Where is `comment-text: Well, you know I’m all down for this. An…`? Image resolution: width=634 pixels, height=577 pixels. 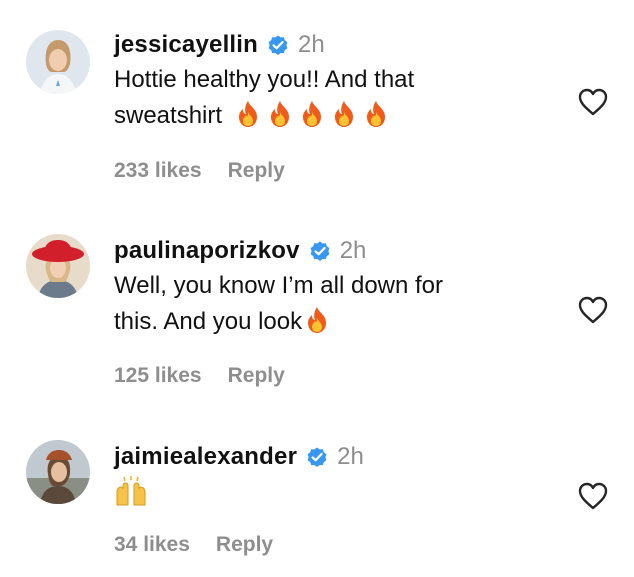 comment-text: Well, you know I’m all down for this. An… is located at coordinates (334, 304).